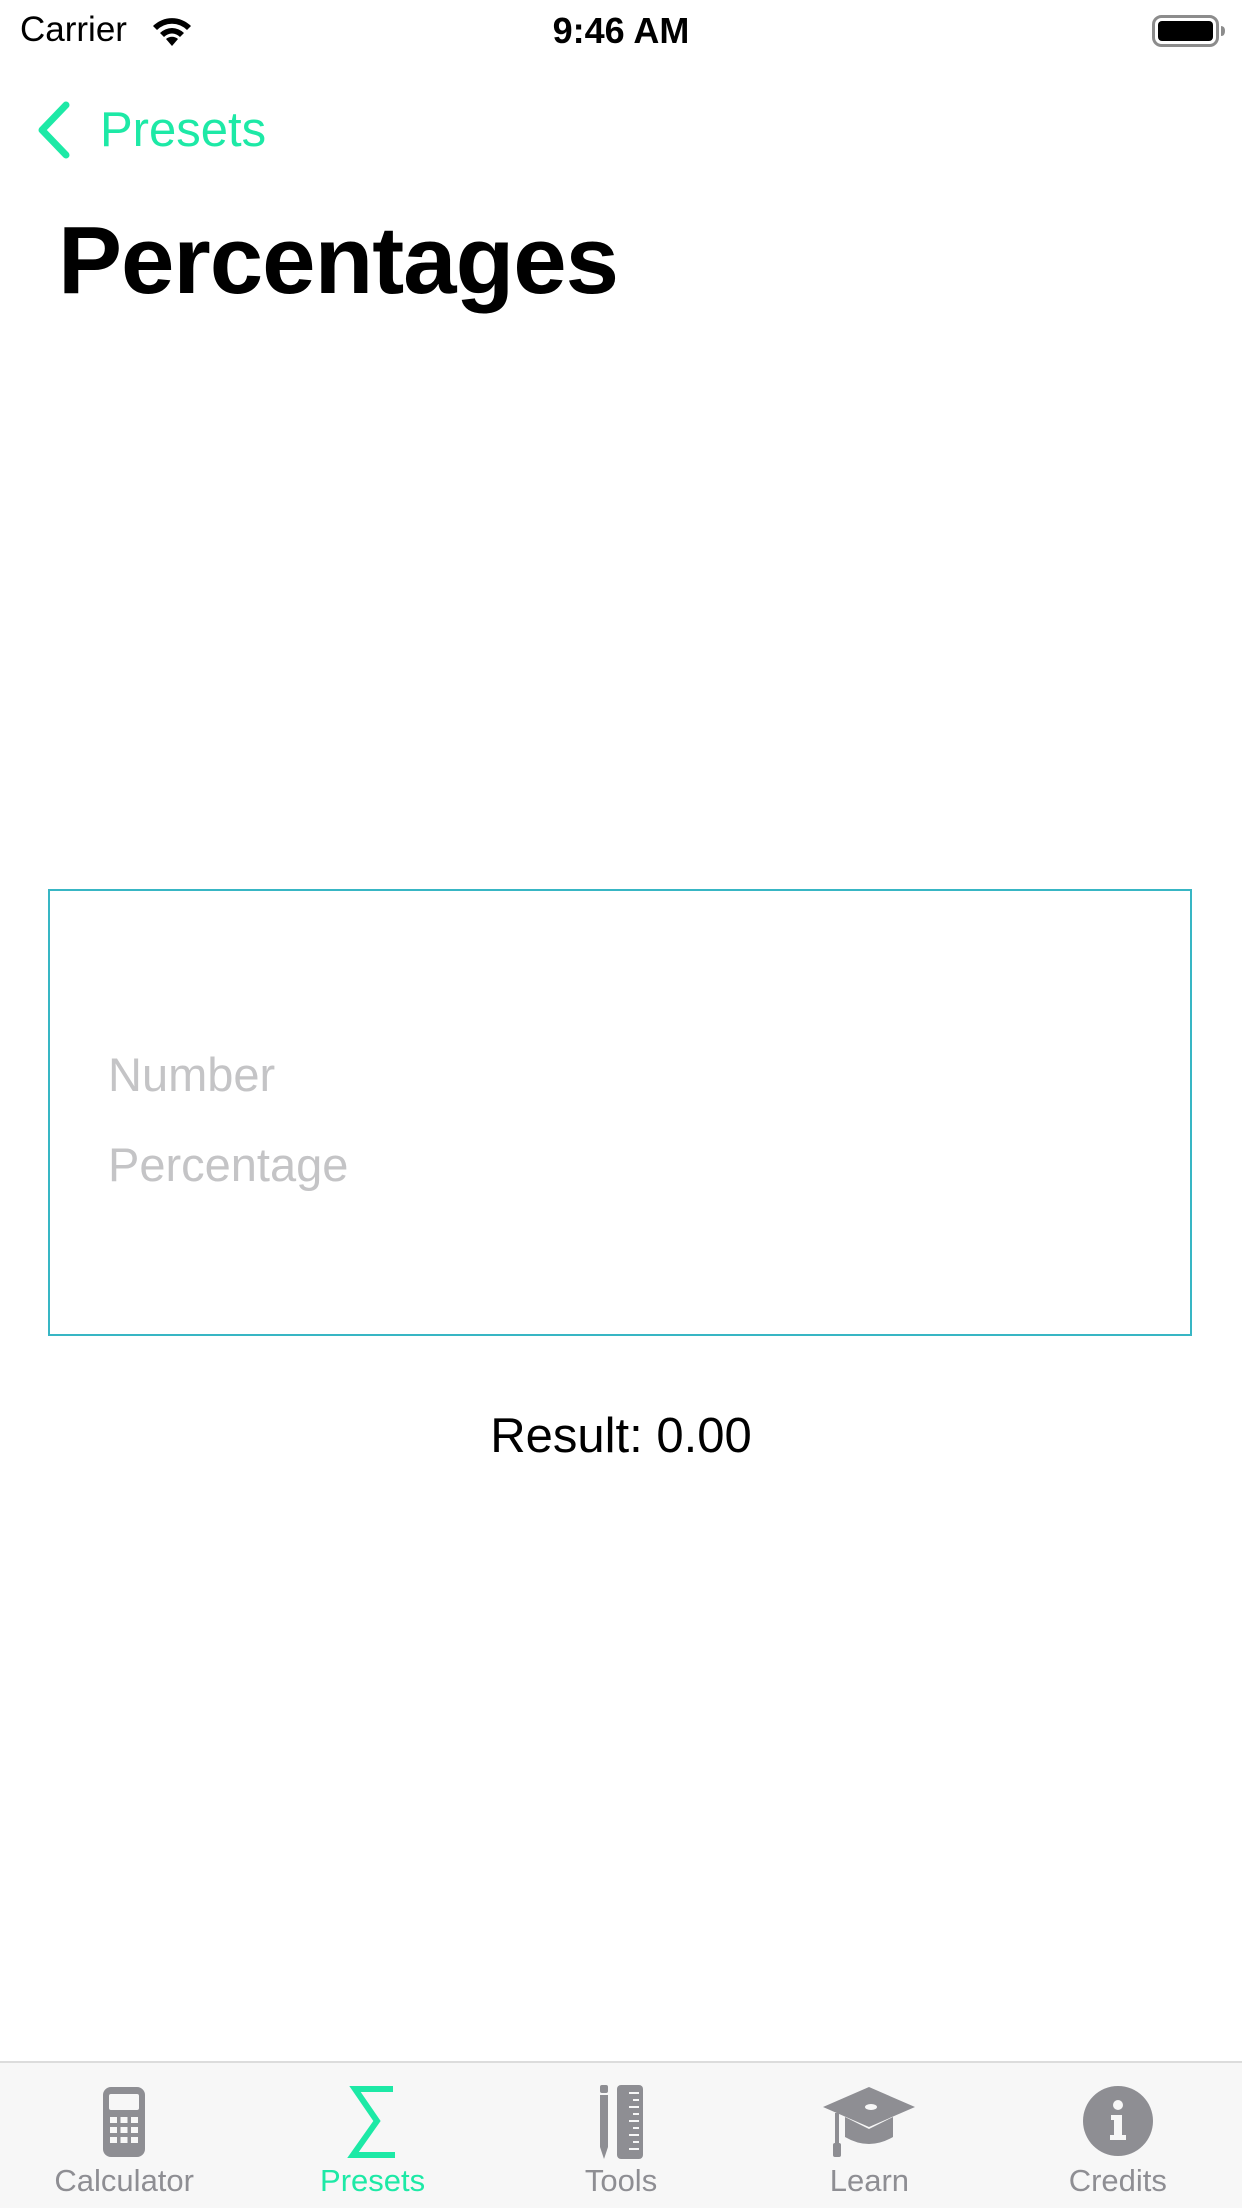 Image resolution: width=1242 pixels, height=2208 pixels. What do you see at coordinates (869, 2122) in the screenshot?
I see `graduation-cap-icon` at bounding box center [869, 2122].